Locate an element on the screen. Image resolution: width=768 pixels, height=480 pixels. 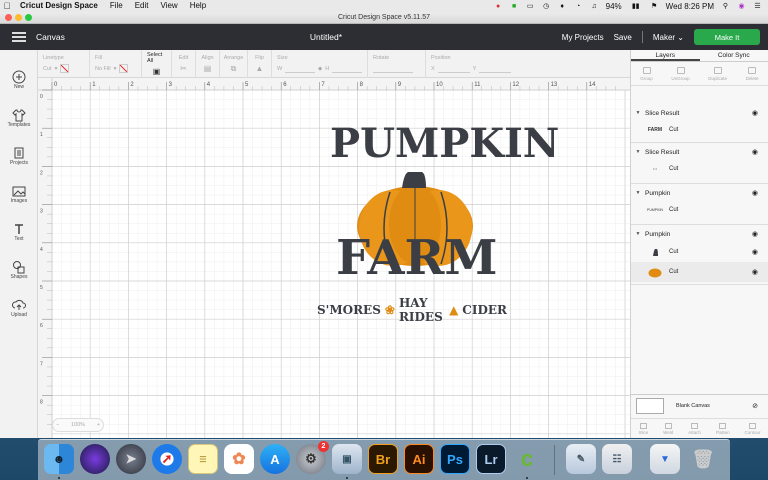
lock-icon: ◆ is located at coordinates (320, 69).